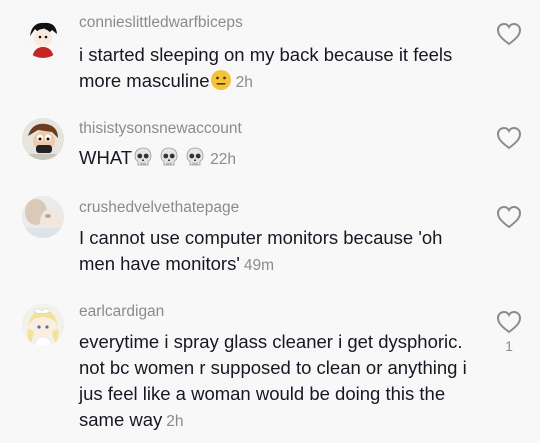 Image resolution: width=540 pixels, height=443 pixels. Describe the element at coordinates (259, 265) in the screenshot. I see `comment-timestamp: 49m` at that location.